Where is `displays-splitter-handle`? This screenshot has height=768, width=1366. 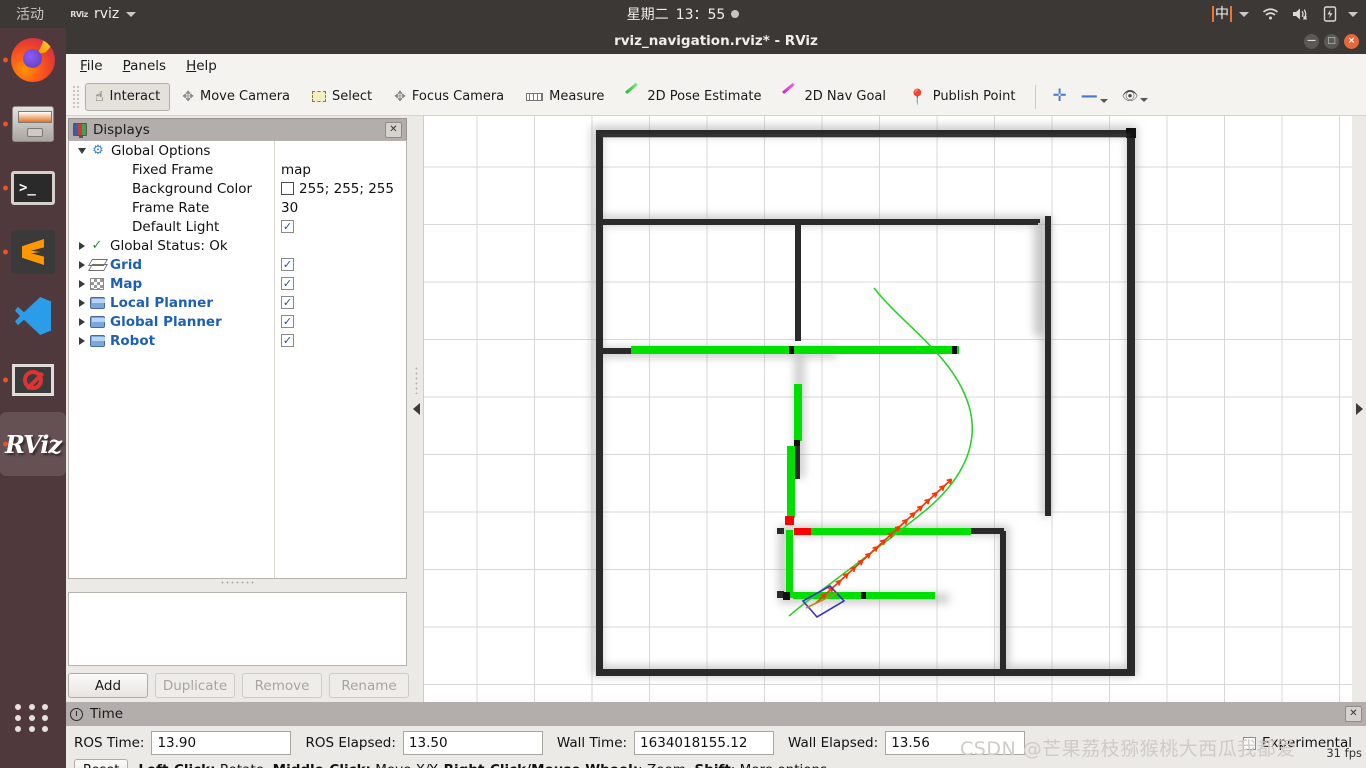
displays-splitter-handle is located at coordinates (237, 582).